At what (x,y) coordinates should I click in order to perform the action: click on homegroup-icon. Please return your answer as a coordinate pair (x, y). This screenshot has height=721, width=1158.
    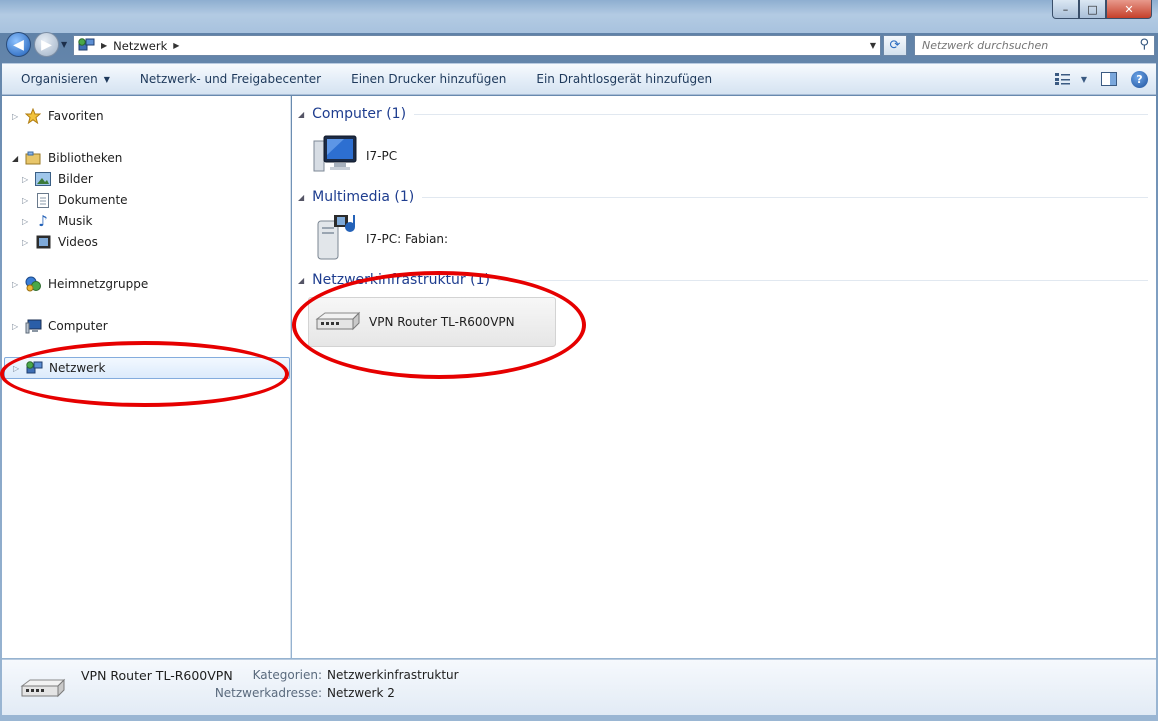
    Looking at the image, I should click on (33, 284).